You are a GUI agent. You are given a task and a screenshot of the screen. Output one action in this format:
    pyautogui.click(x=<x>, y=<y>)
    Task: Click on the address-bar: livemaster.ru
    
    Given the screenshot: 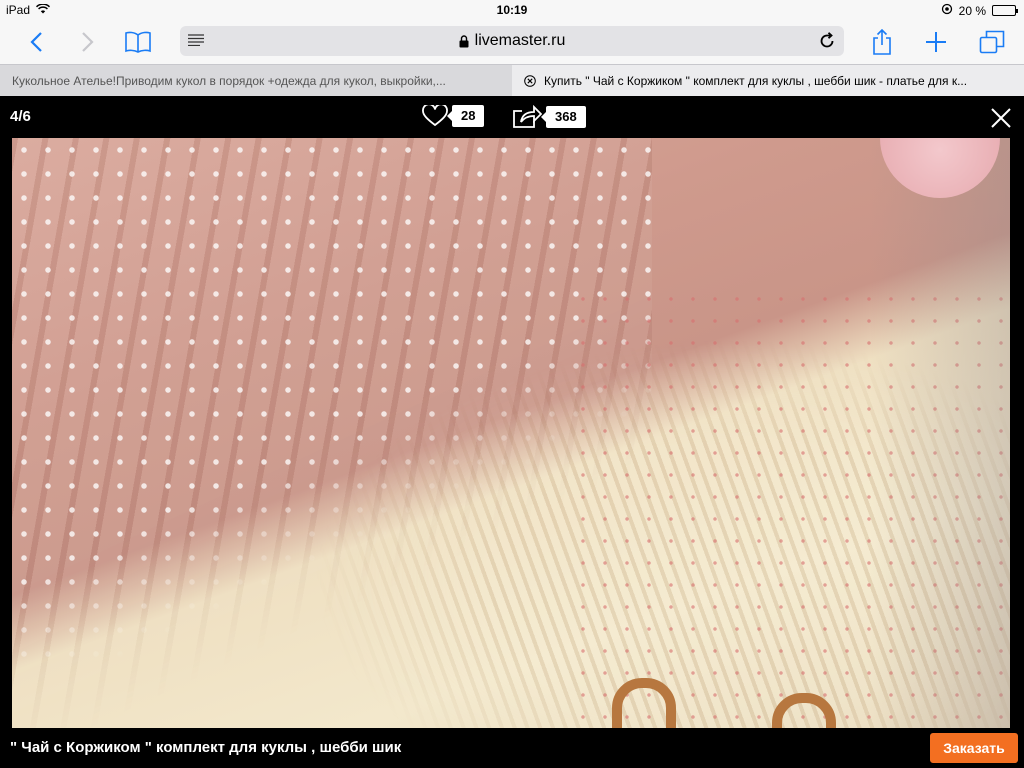 What is the action you would take?
    pyautogui.click(x=512, y=41)
    